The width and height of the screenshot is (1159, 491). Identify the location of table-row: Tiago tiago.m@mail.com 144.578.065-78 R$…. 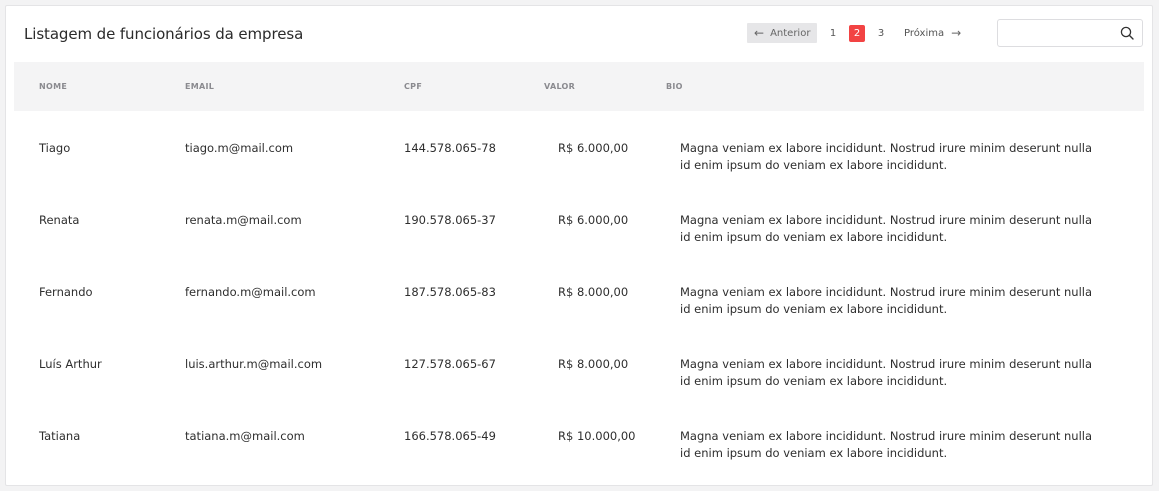
(579, 147).